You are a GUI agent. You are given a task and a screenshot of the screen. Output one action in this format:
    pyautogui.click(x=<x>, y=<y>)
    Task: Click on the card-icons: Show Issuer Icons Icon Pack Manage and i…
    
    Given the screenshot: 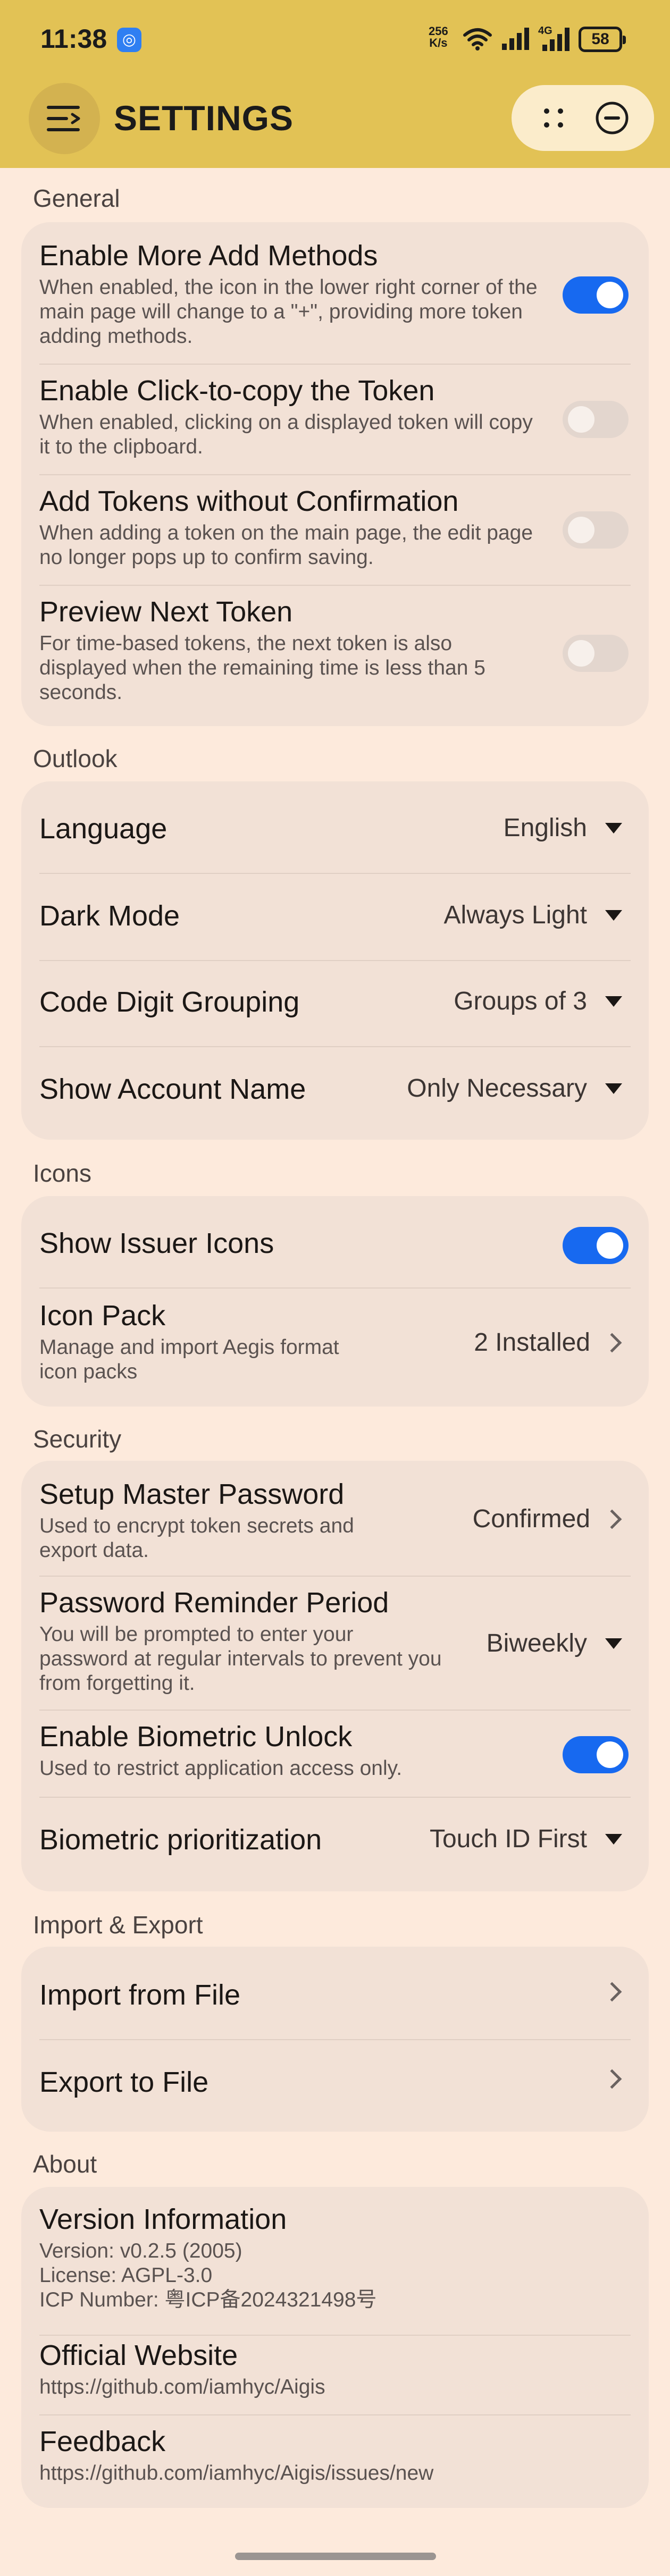 What is the action you would take?
    pyautogui.click(x=335, y=1301)
    